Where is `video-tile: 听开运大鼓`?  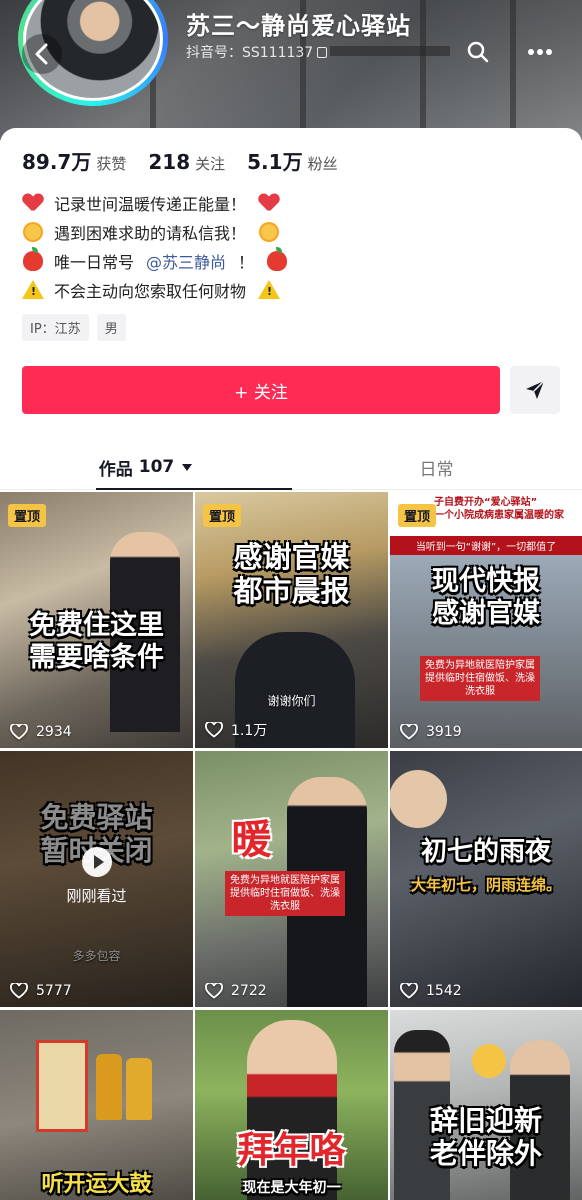
video-tile: 听开运大鼓 is located at coordinates (96, 1105).